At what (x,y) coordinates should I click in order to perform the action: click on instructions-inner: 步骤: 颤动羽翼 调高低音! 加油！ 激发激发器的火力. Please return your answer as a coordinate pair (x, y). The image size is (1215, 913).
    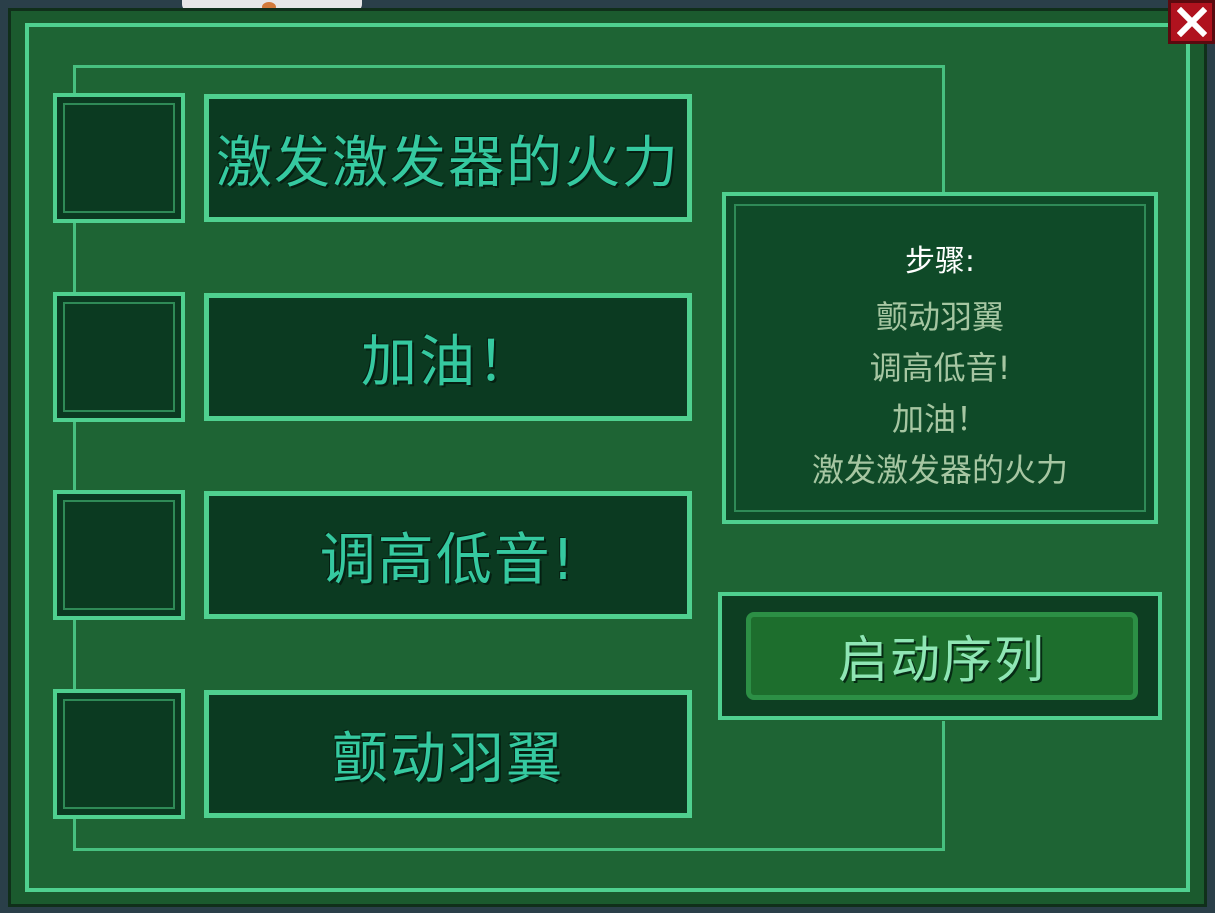
    Looking at the image, I should click on (940, 358).